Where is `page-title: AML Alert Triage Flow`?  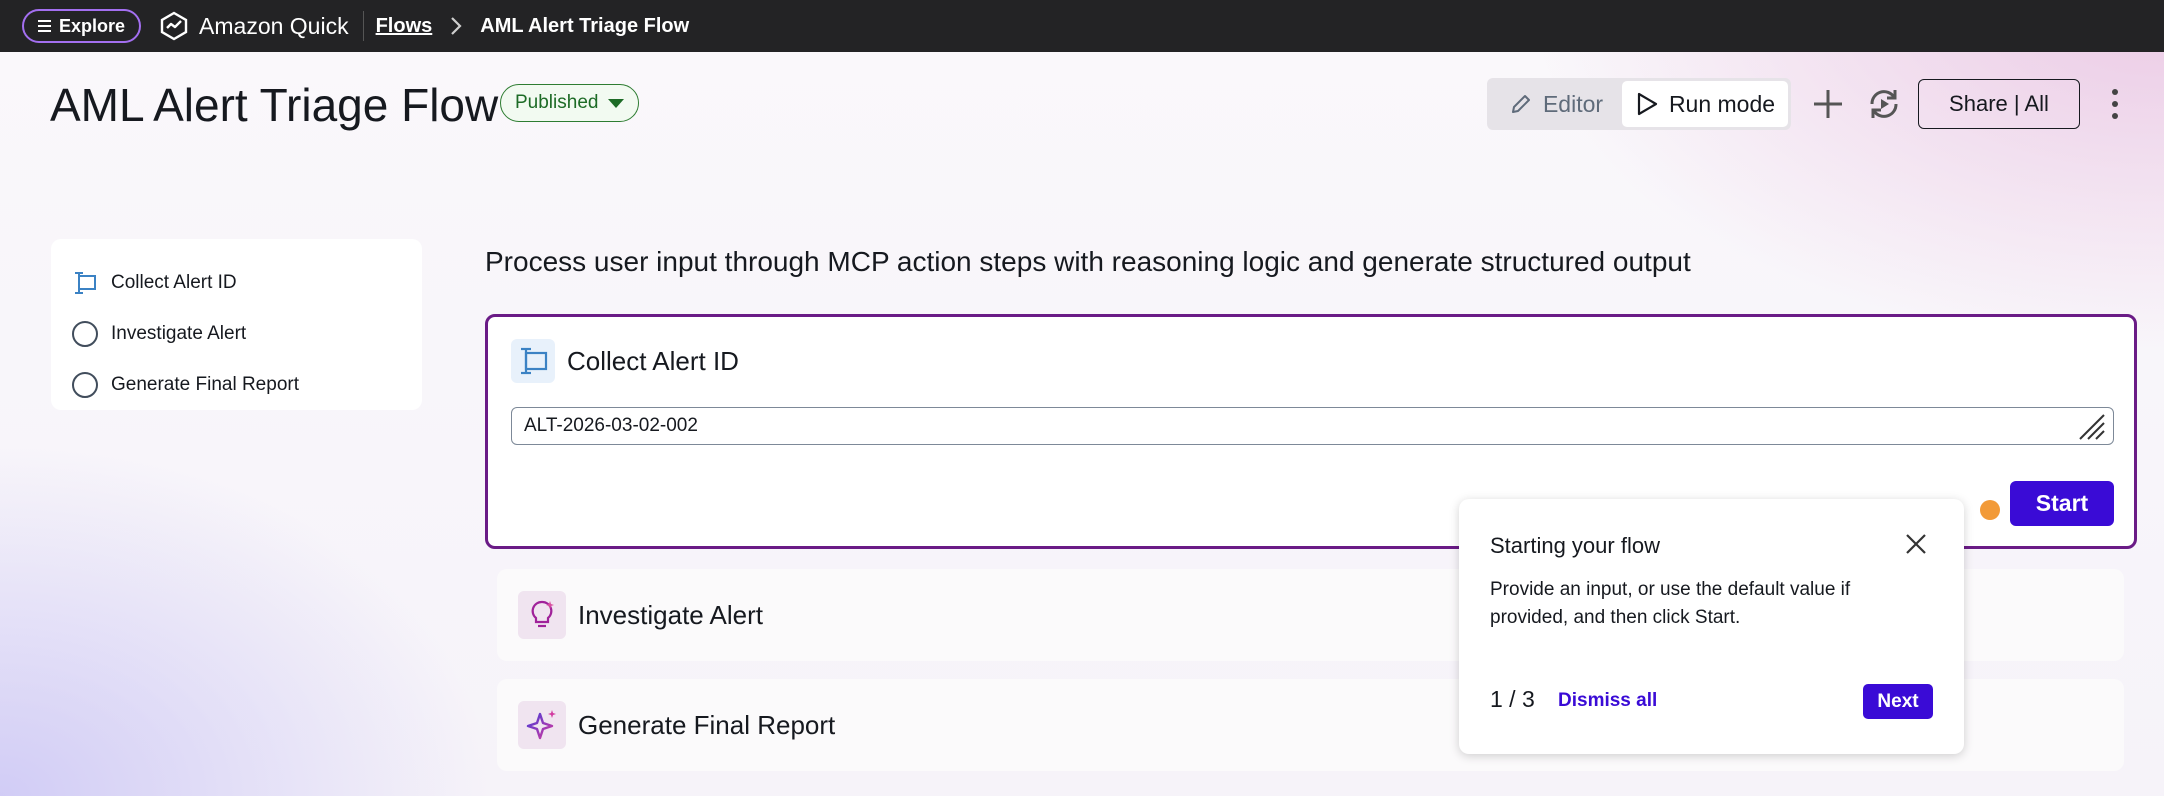 page-title: AML Alert Triage Flow is located at coordinates (274, 105).